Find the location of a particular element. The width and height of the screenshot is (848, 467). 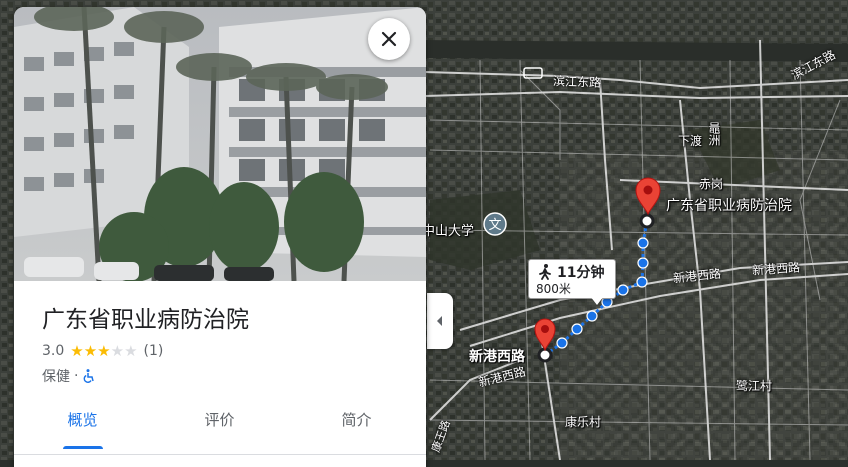

close-button is located at coordinates (389, 39).